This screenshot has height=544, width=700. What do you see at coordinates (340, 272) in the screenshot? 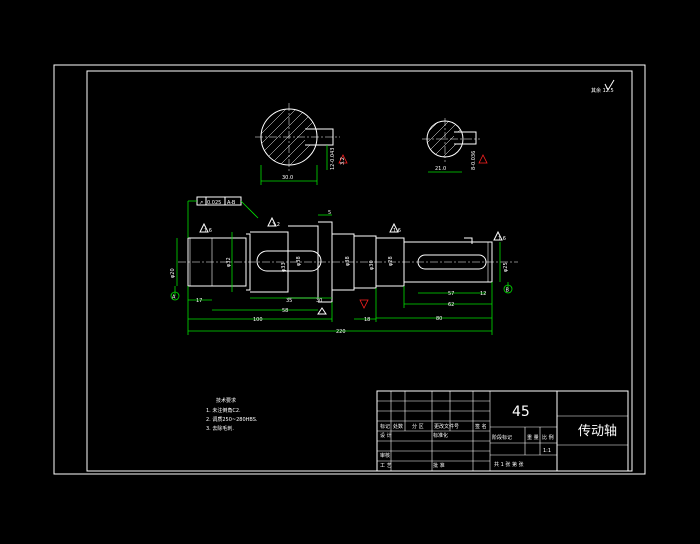
I see `horizontal-dimensions: 5 17 35 30 58 100 18 57 12 62 80 220` at bounding box center [340, 272].